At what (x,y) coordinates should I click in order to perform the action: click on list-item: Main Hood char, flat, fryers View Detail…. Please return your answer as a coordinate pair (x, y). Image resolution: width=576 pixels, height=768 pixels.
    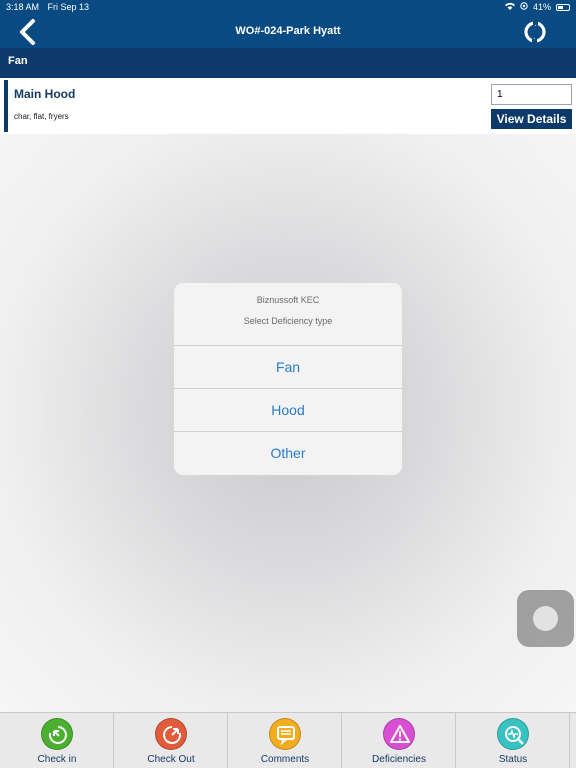
    Looking at the image, I should click on (290, 106).